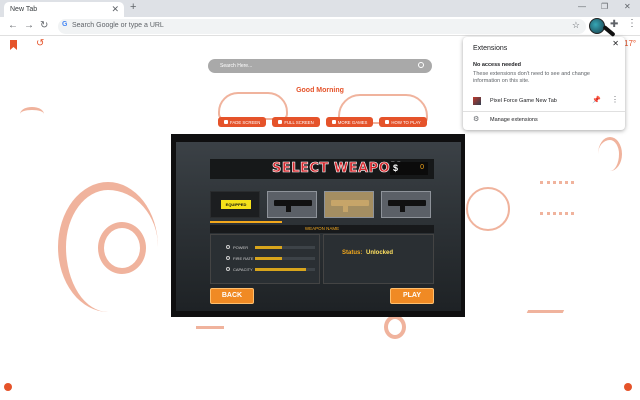 The image size is (640, 400). What do you see at coordinates (632, 23) in the screenshot?
I see `browser-menu-icon: ⋮` at bounding box center [632, 23].